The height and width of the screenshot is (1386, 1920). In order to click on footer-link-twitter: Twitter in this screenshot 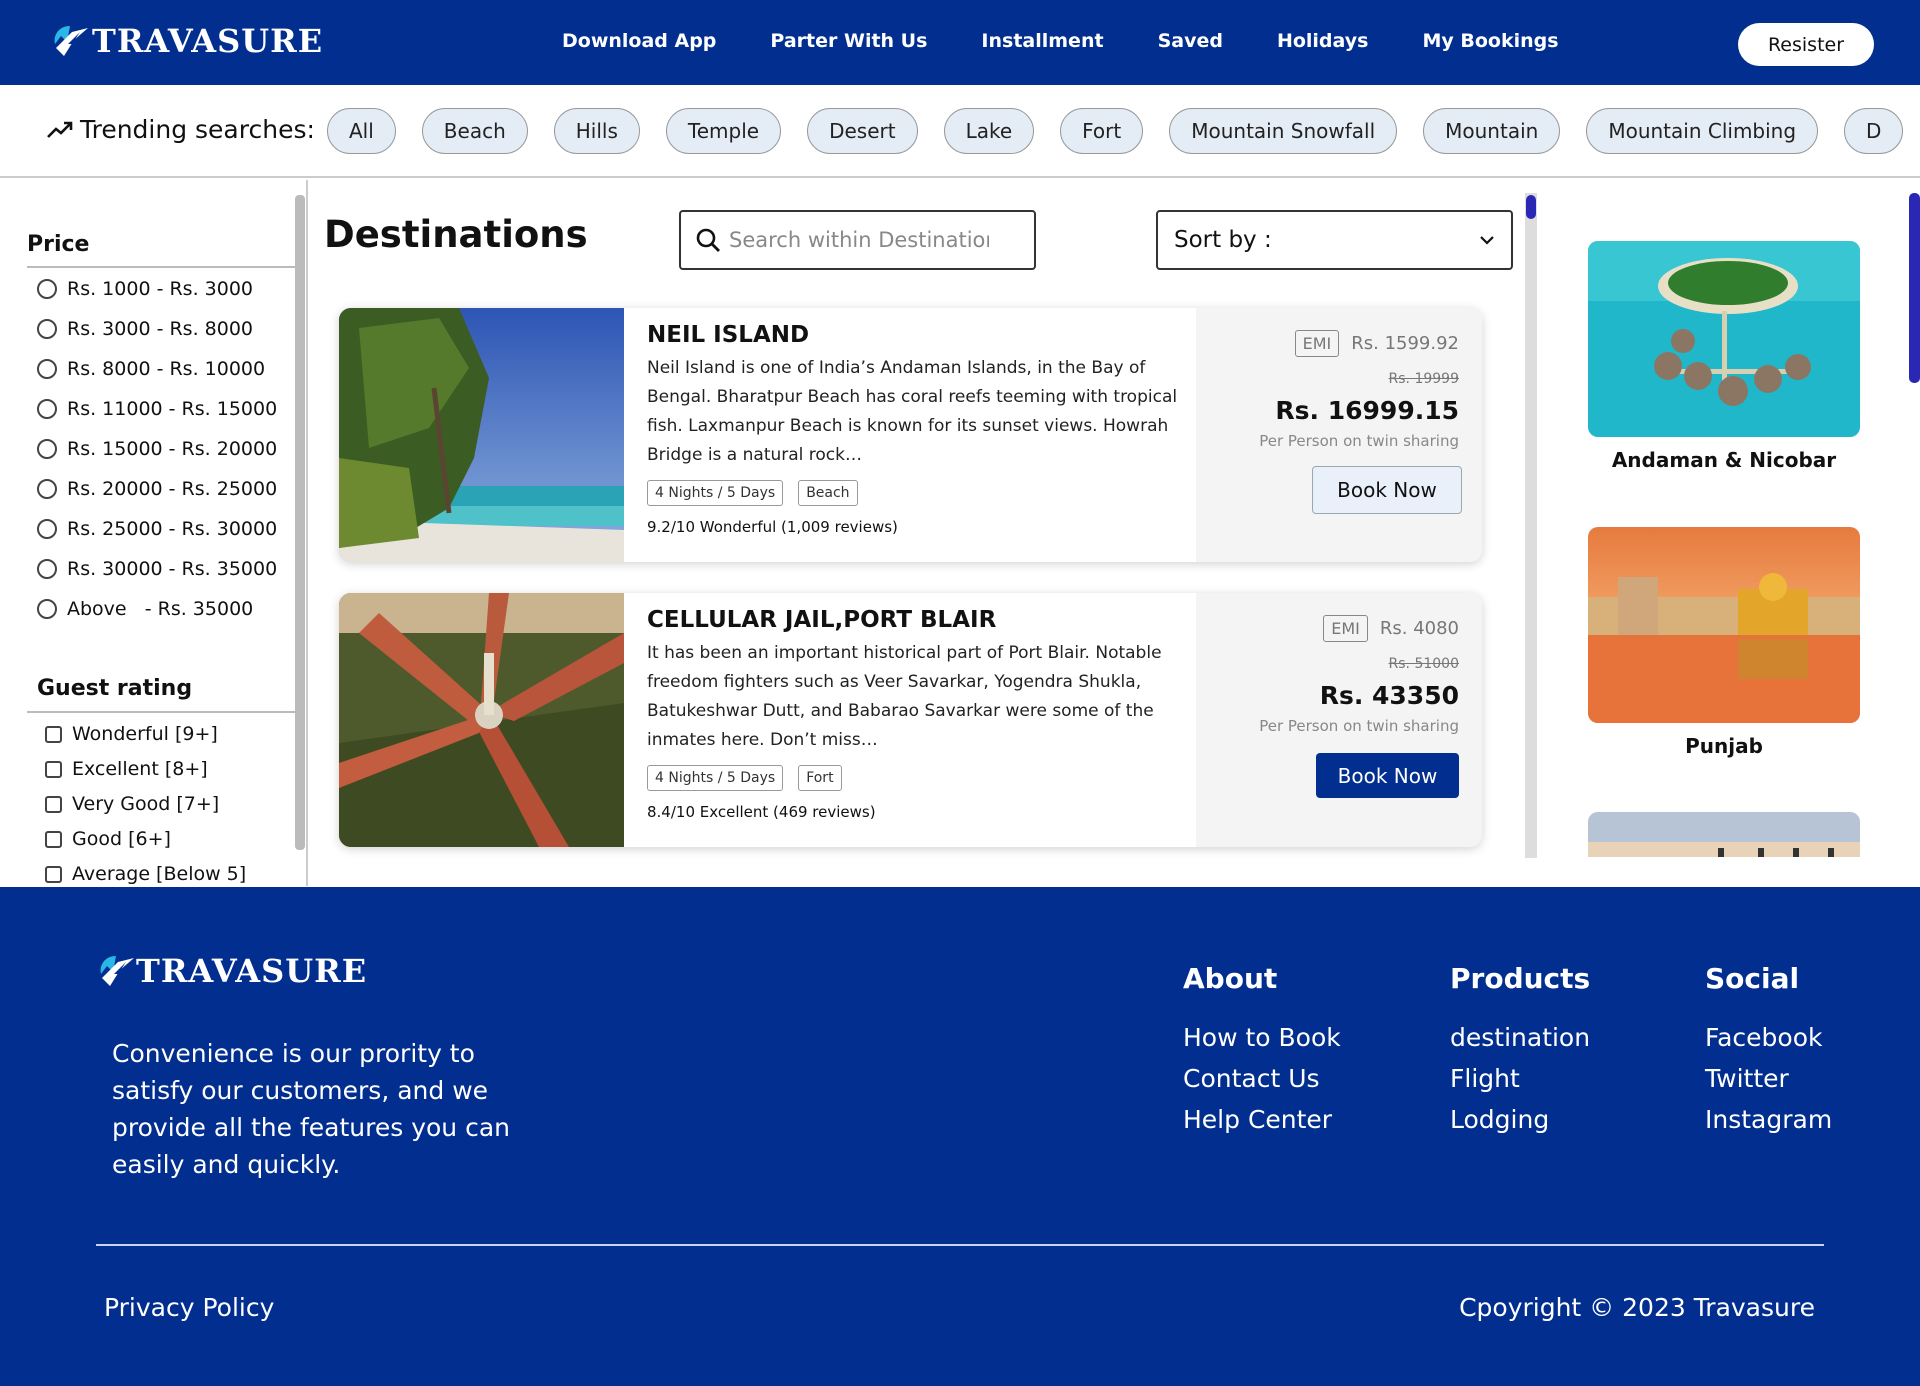, I will do `click(1768, 1078)`.